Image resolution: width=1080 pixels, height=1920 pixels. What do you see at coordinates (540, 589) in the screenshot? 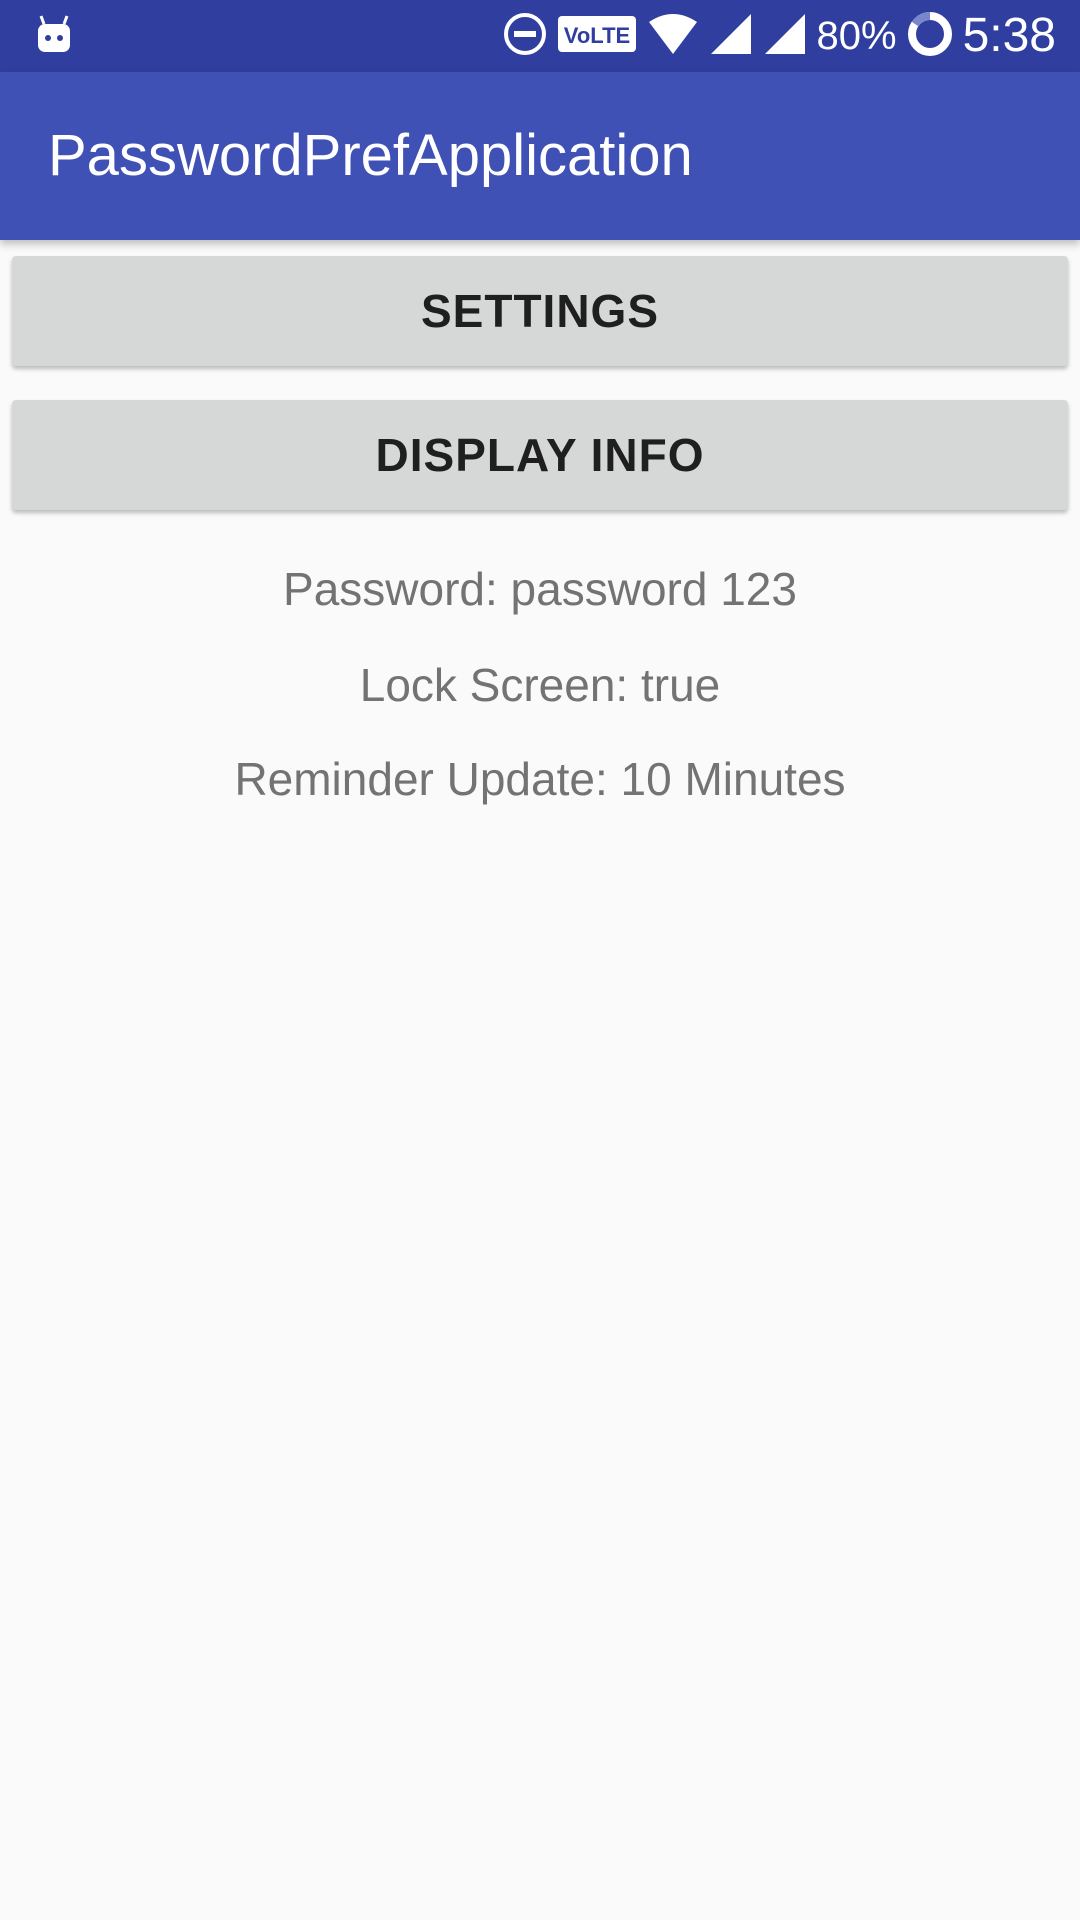
I see `password-text: Password: password 123` at bounding box center [540, 589].